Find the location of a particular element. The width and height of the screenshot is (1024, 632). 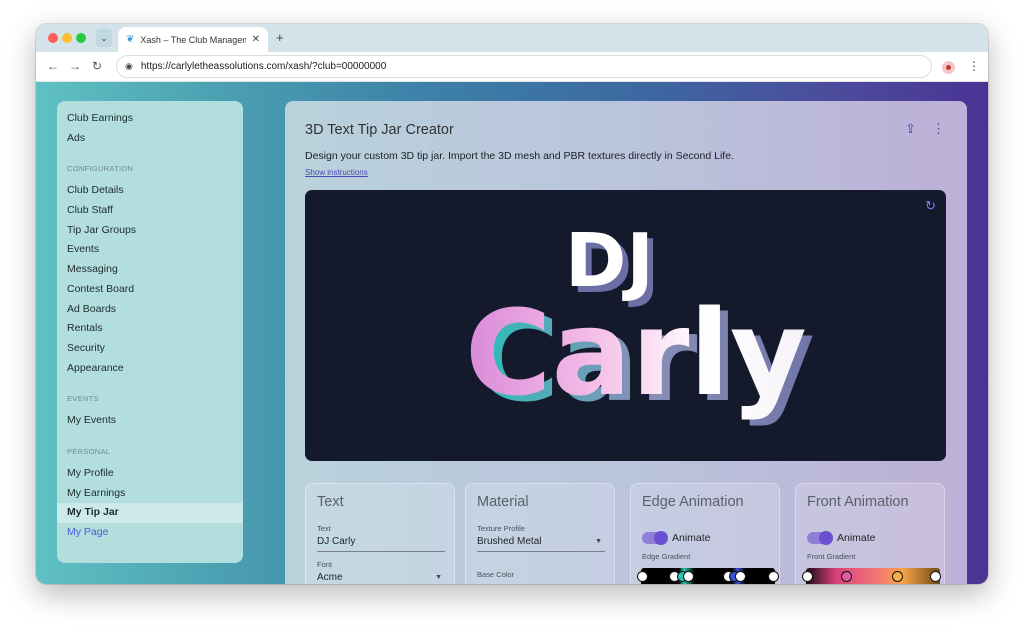

text-field-underline is located at coordinates (381, 551).